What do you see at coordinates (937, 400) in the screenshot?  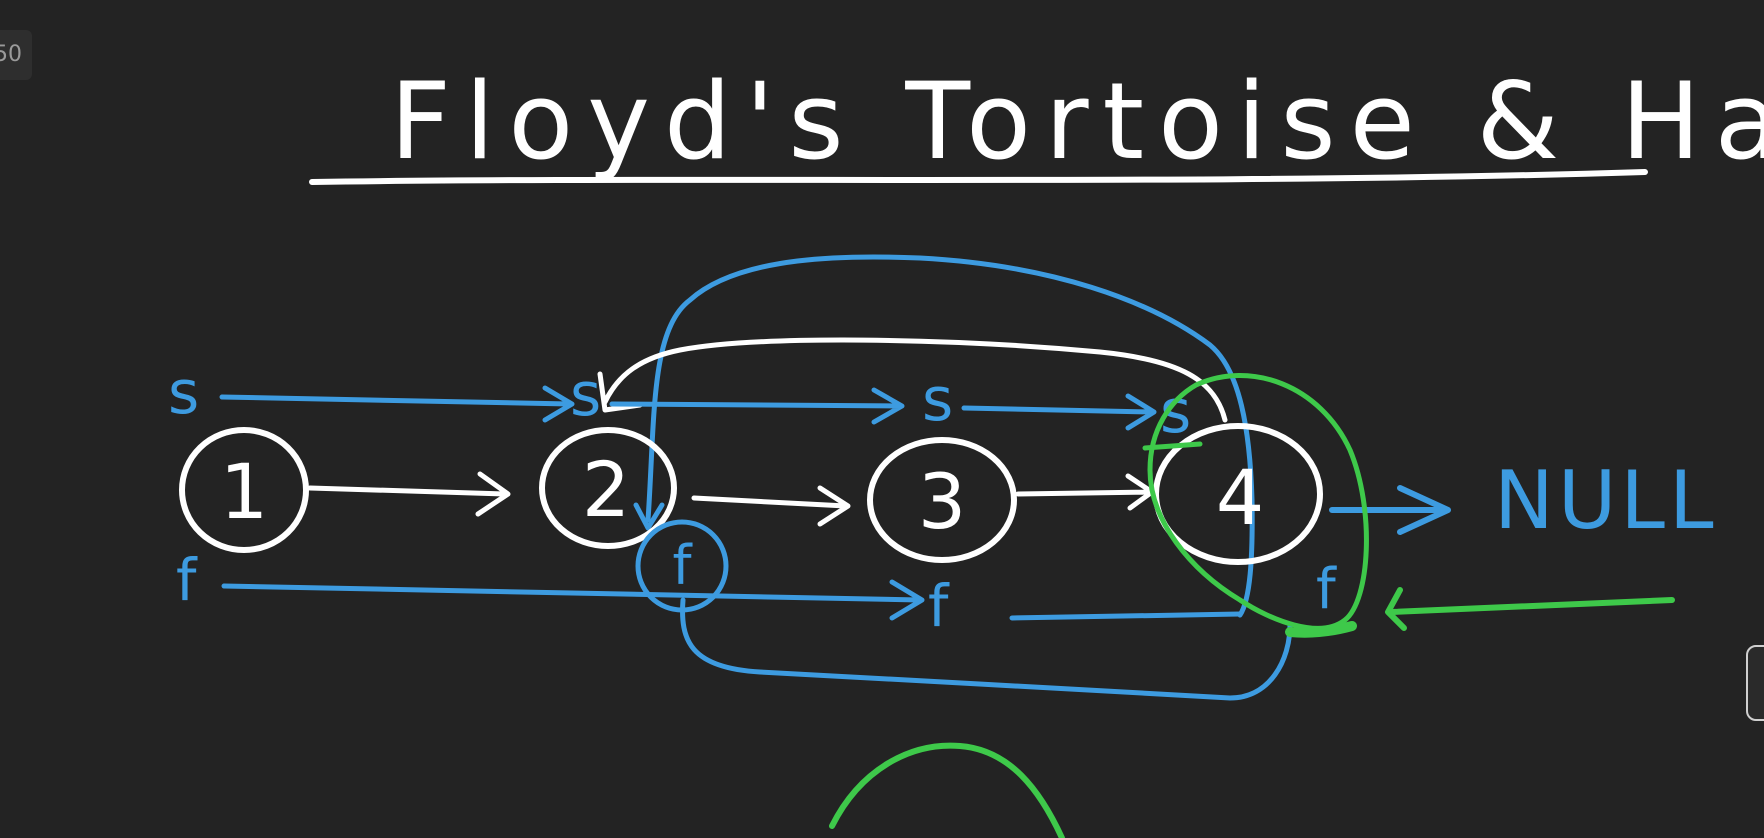 I see `slow-pointer-label-3: s` at bounding box center [937, 400].